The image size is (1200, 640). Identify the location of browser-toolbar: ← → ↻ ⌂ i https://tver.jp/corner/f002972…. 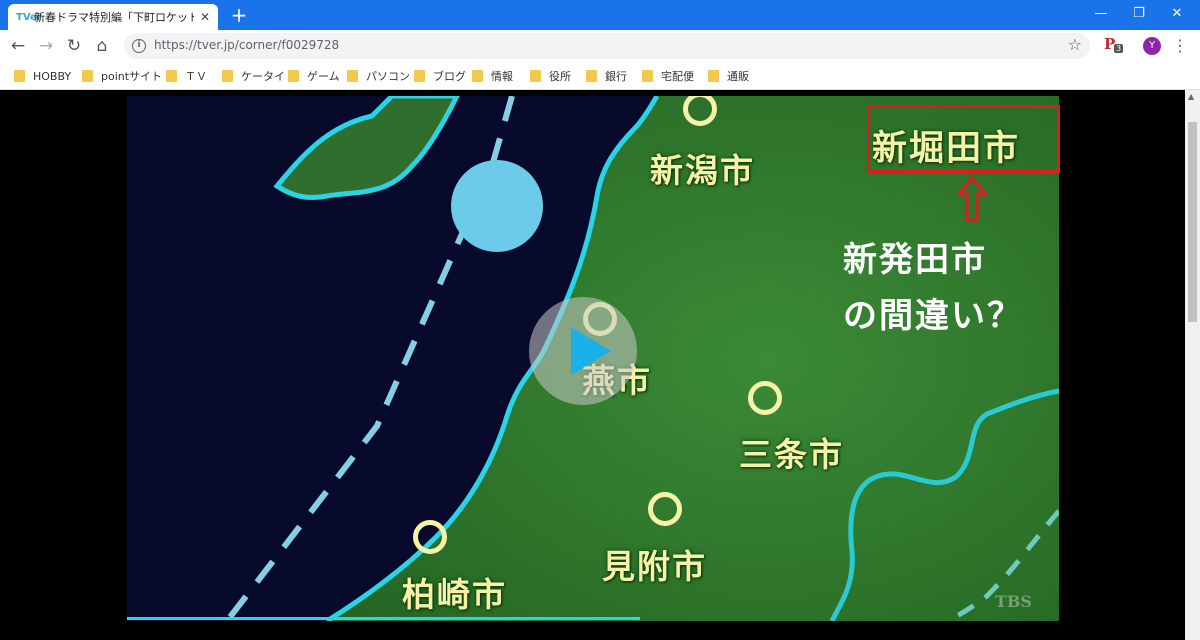
(600, 46).